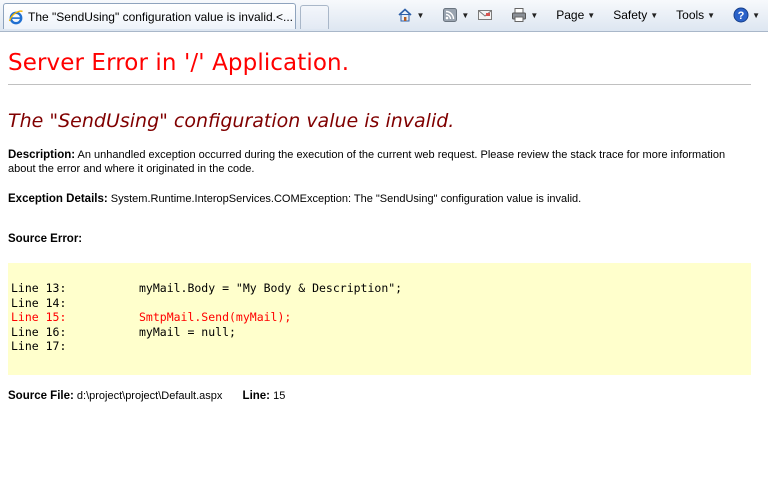  What do you see at coordinates (256, 396) in the screenshot?
I see `line-label: Line:` at bounding box center [256, 396].